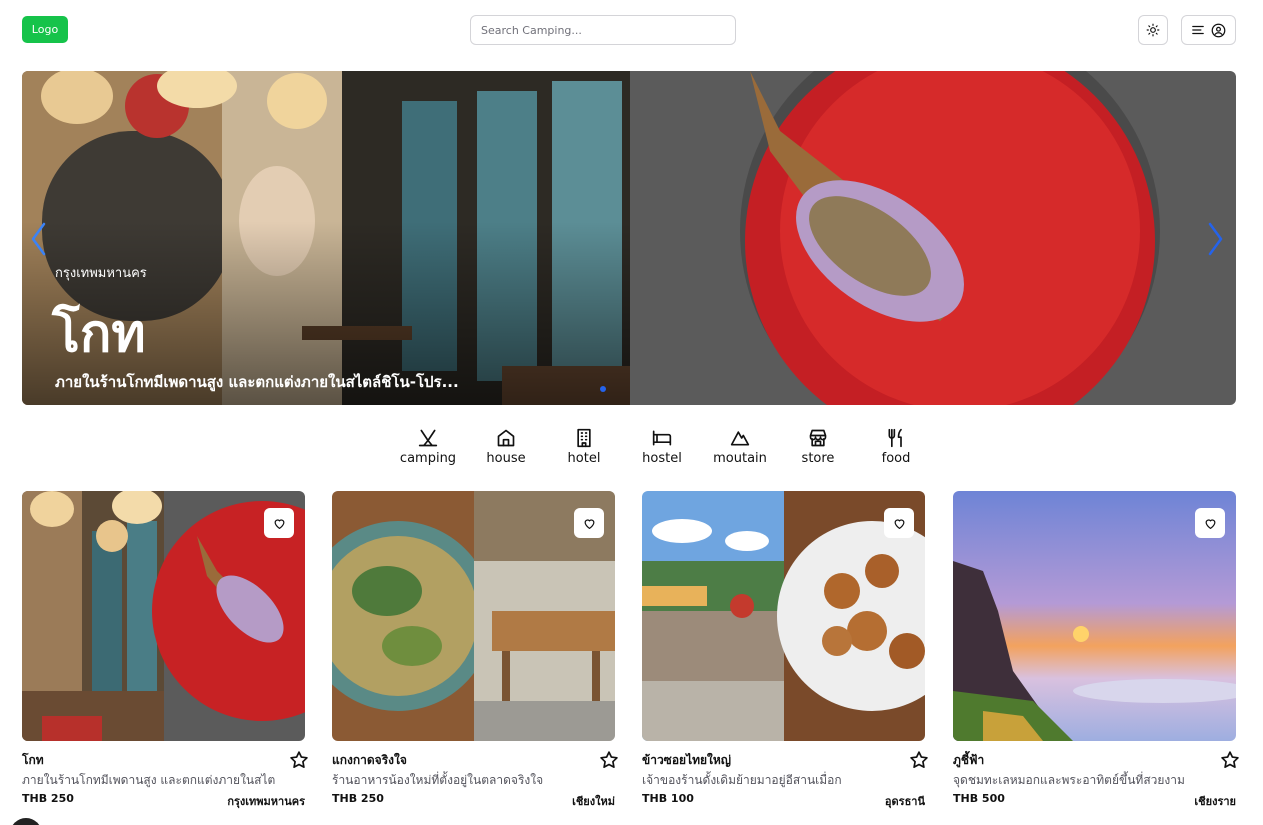 The image size is (1263, 825). What do you see at coordinates (428, 458) in the screenshot?
I see `category-label: camping` at bounding box center [428, 458].